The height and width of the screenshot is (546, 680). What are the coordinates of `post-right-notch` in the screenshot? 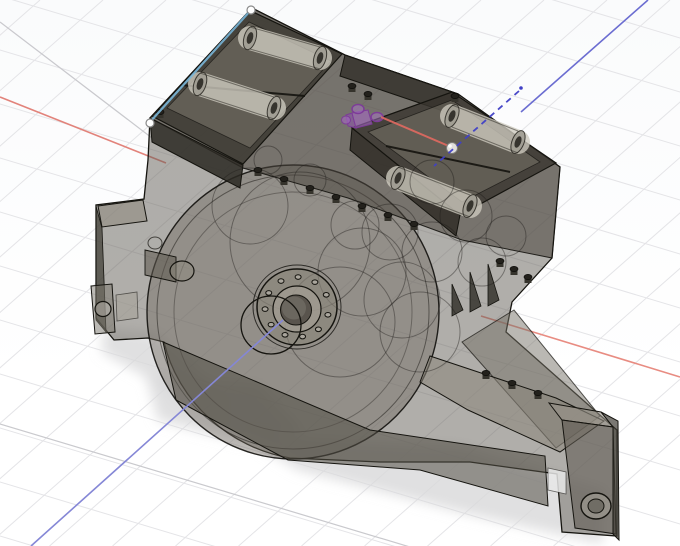 It's located at (557, 481).